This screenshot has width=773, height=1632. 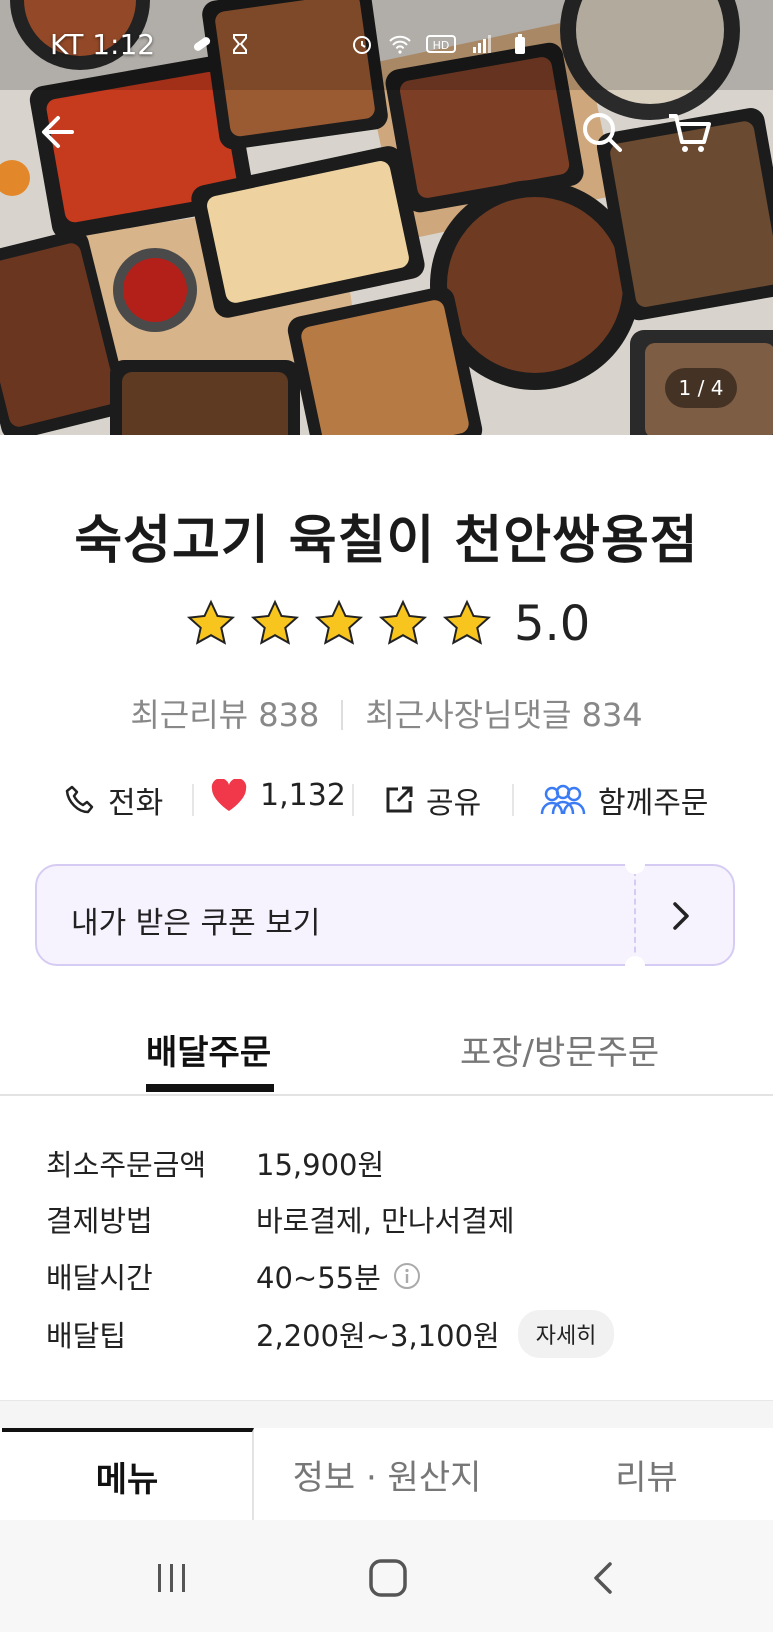 I want to click on cart-button, so click(x=690, y=132).